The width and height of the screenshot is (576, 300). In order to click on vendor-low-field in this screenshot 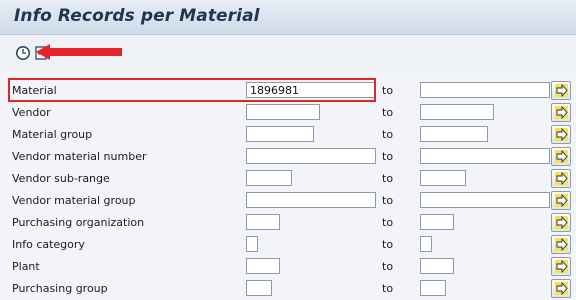, I will do `click(283, 112)`.